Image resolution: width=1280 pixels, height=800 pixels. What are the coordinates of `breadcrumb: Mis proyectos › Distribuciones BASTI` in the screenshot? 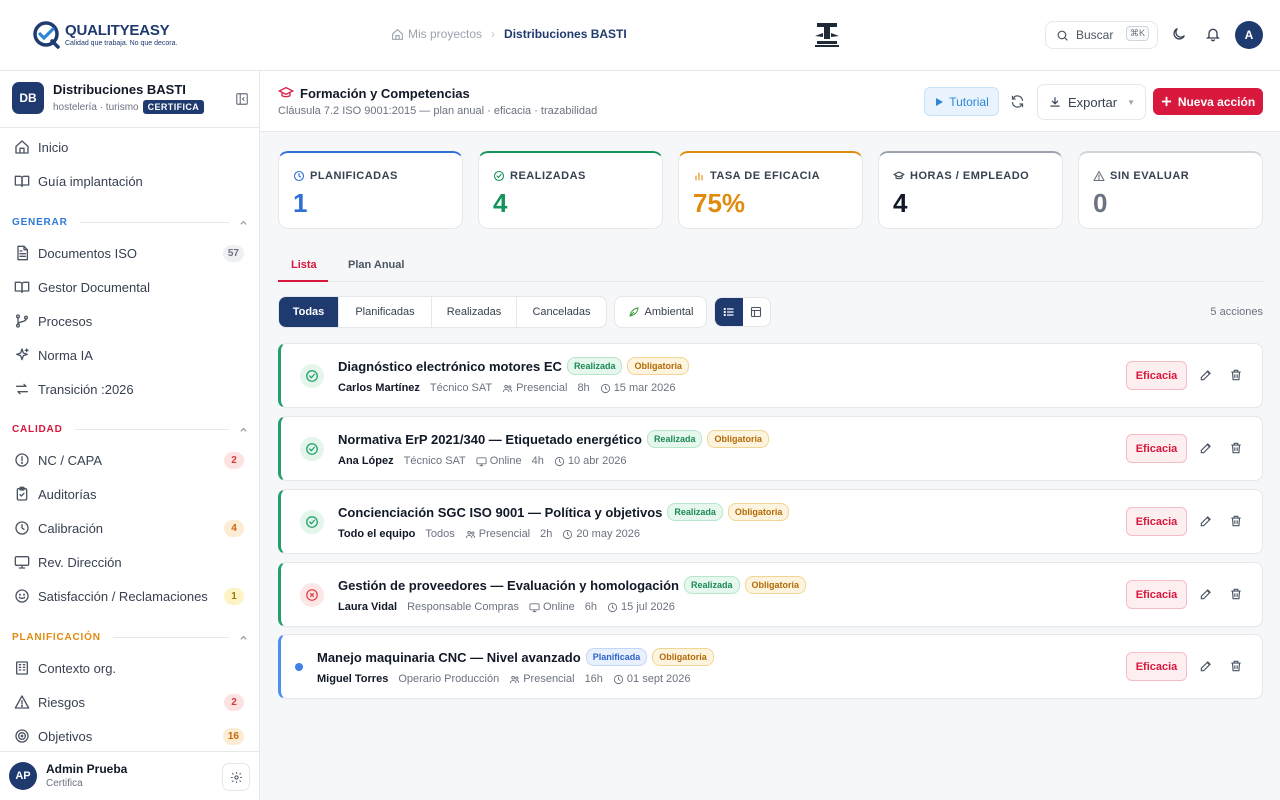 It's located at (509, 34).